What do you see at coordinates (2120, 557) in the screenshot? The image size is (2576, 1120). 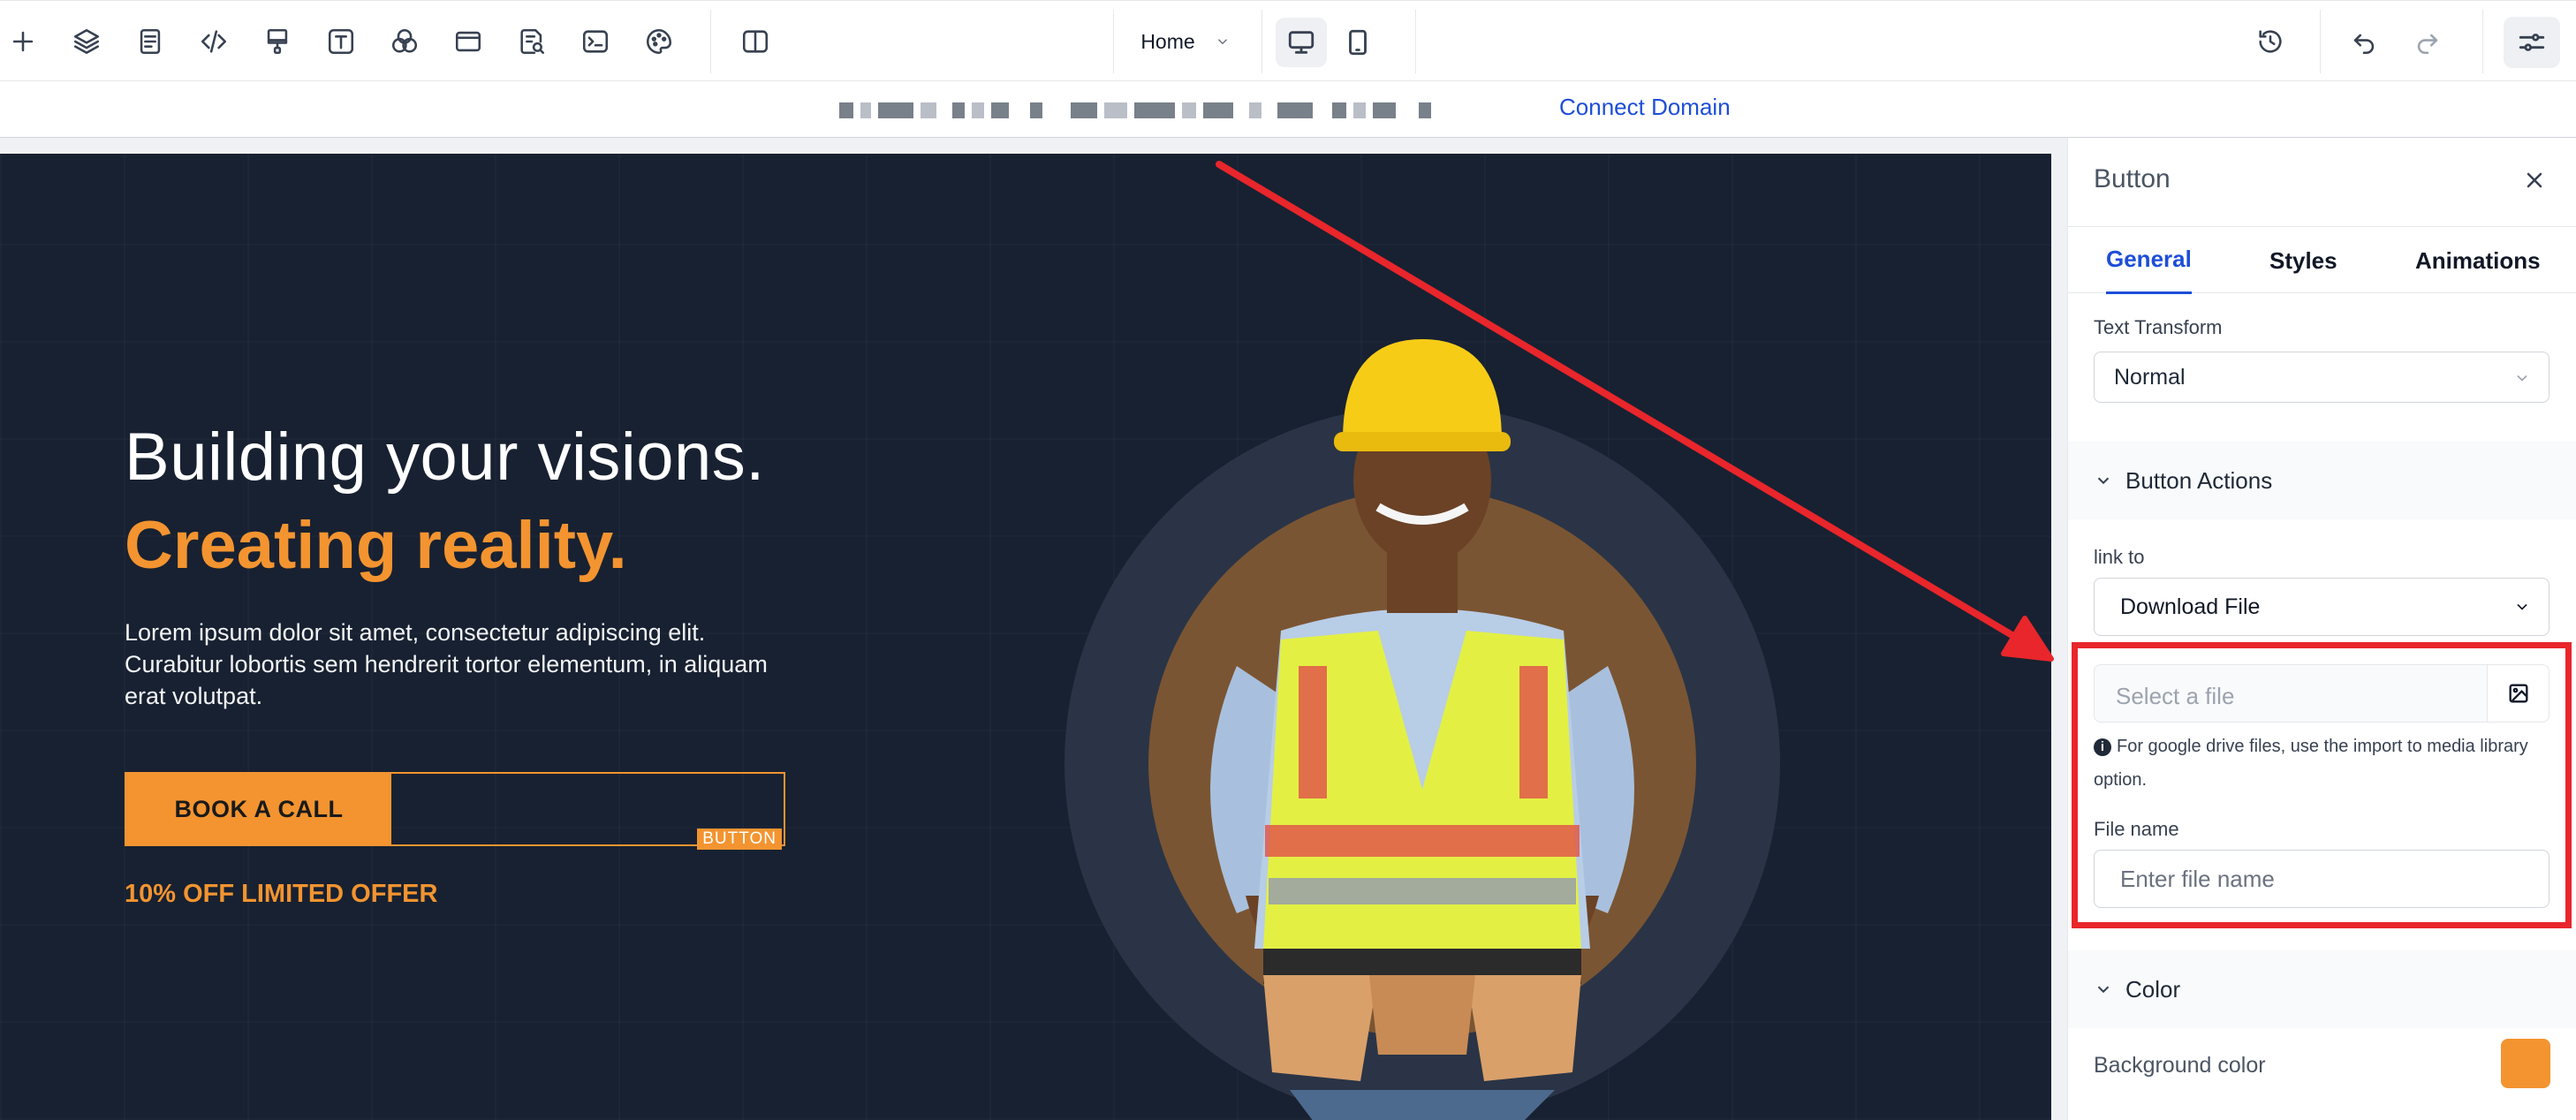 I see `link-to-label: link to` at bounding box center [2120, 557].